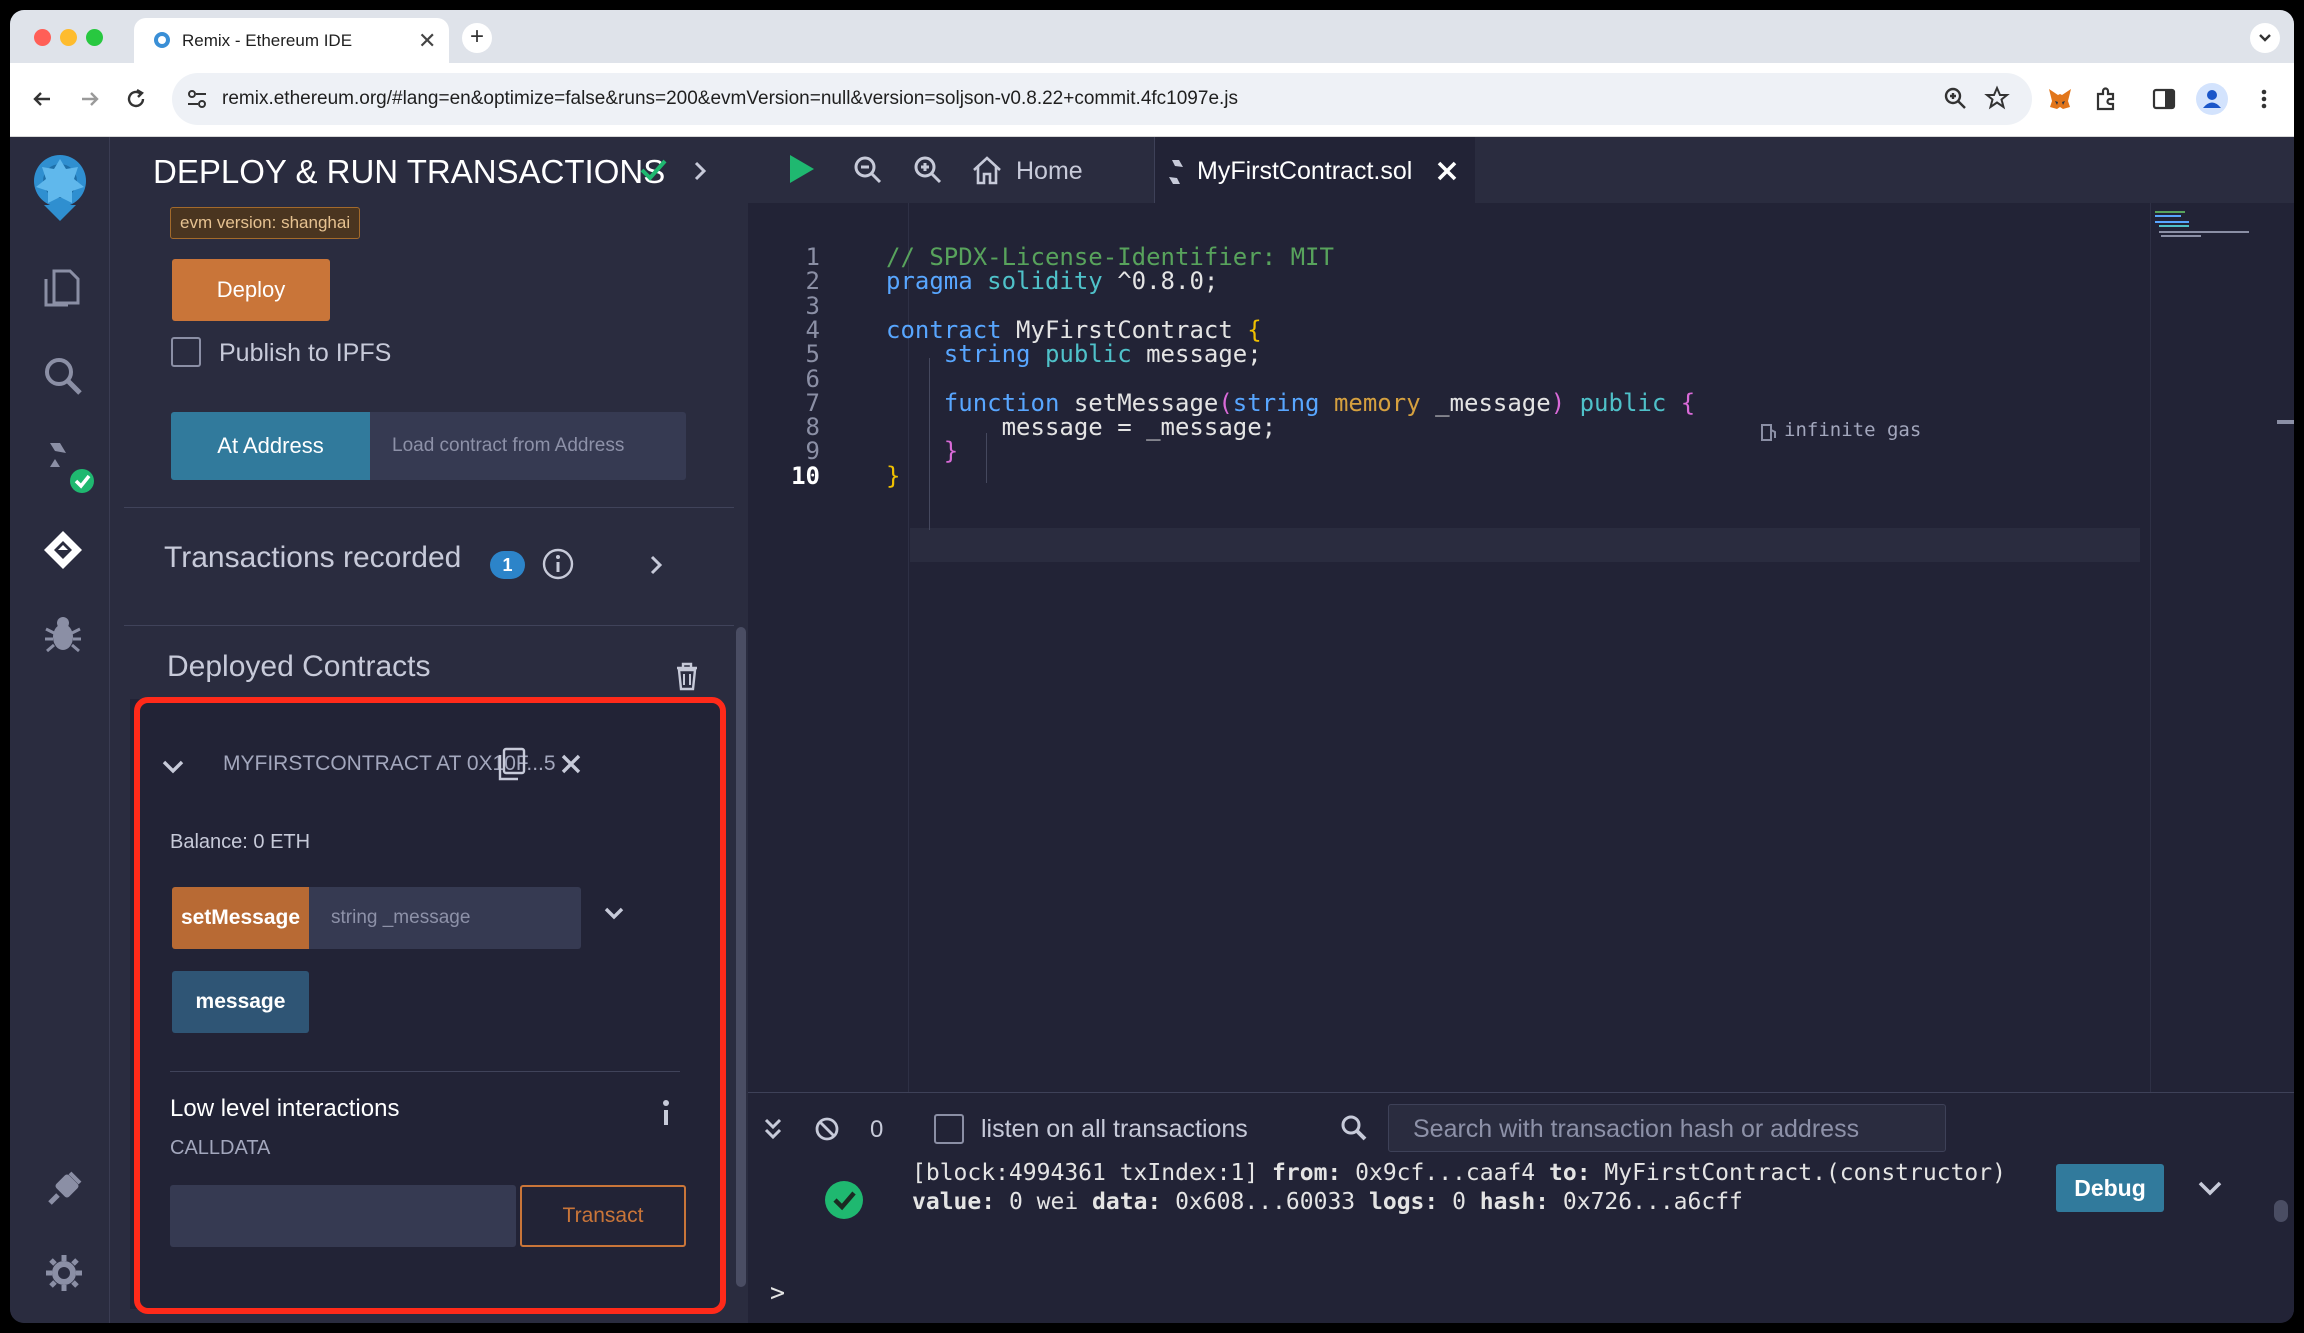 The image size is (2304, 1333). What do you see at coordinates (1853, 430) in the screenshot?
I see `gas-estimate-hint: infinite gas` at bounding box center [1853, 430].